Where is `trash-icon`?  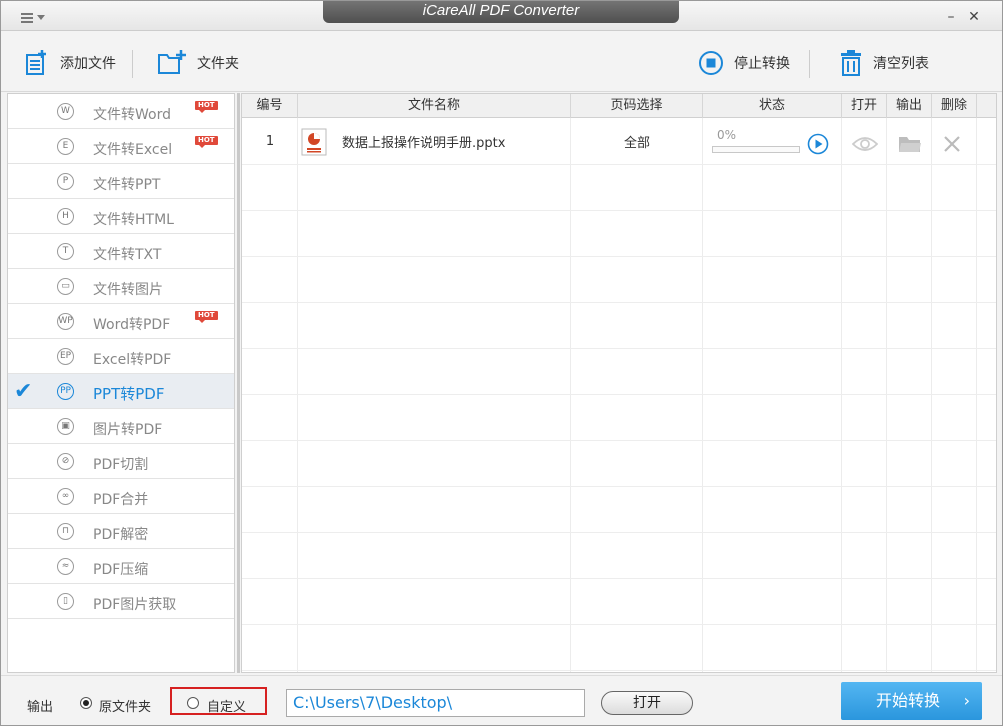
trash-icon is located at coordinates (851, 63).